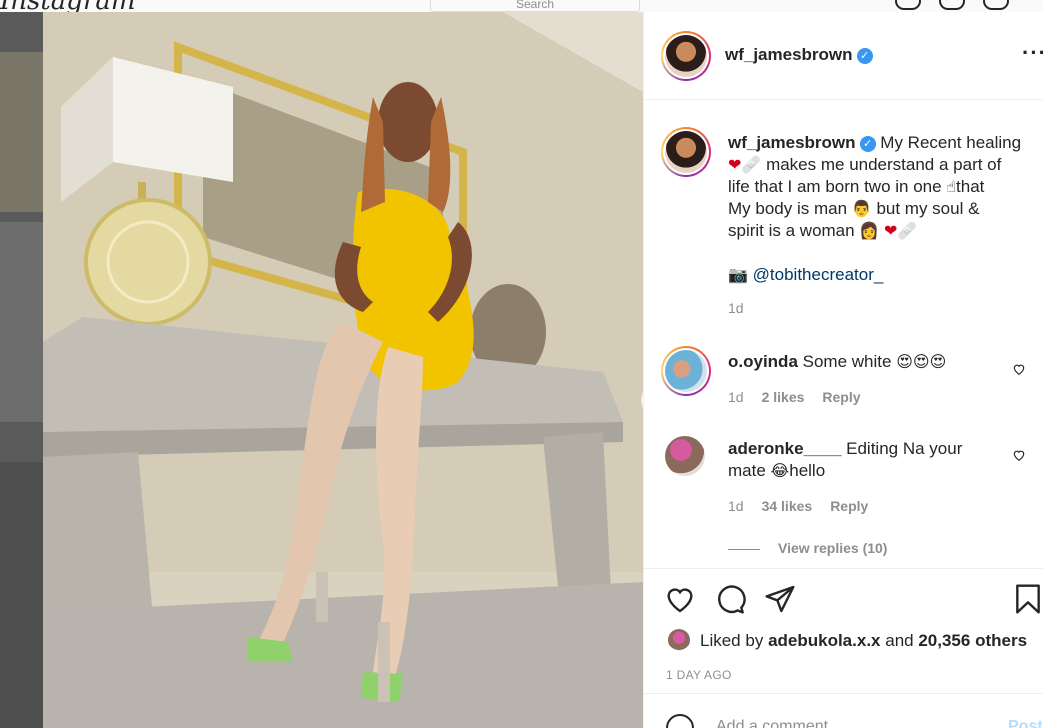 The height and width of the screenshot is (728, 1043). I want to click on caption-line-2: makes me understand a part of, so click(884, 164).